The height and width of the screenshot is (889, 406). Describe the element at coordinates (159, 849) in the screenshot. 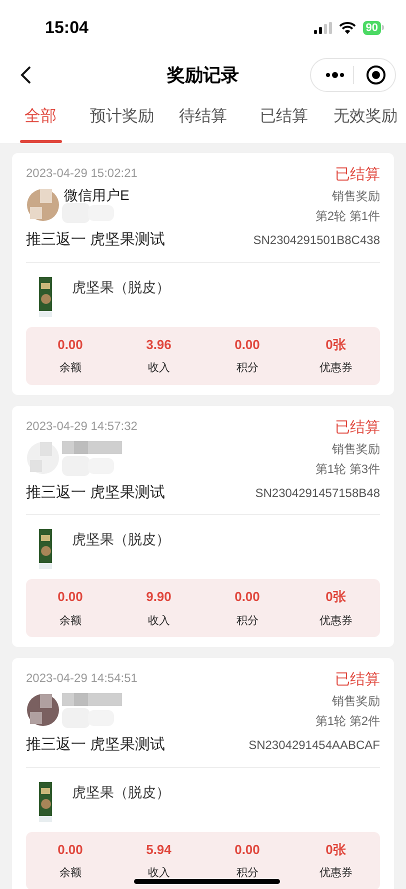

I see `stat-value: 5.94` at that location.